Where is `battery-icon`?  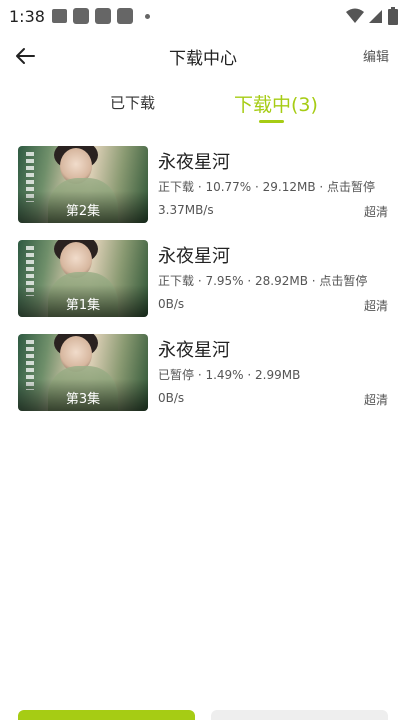
battery-icon is located at coordinates (393, 16).